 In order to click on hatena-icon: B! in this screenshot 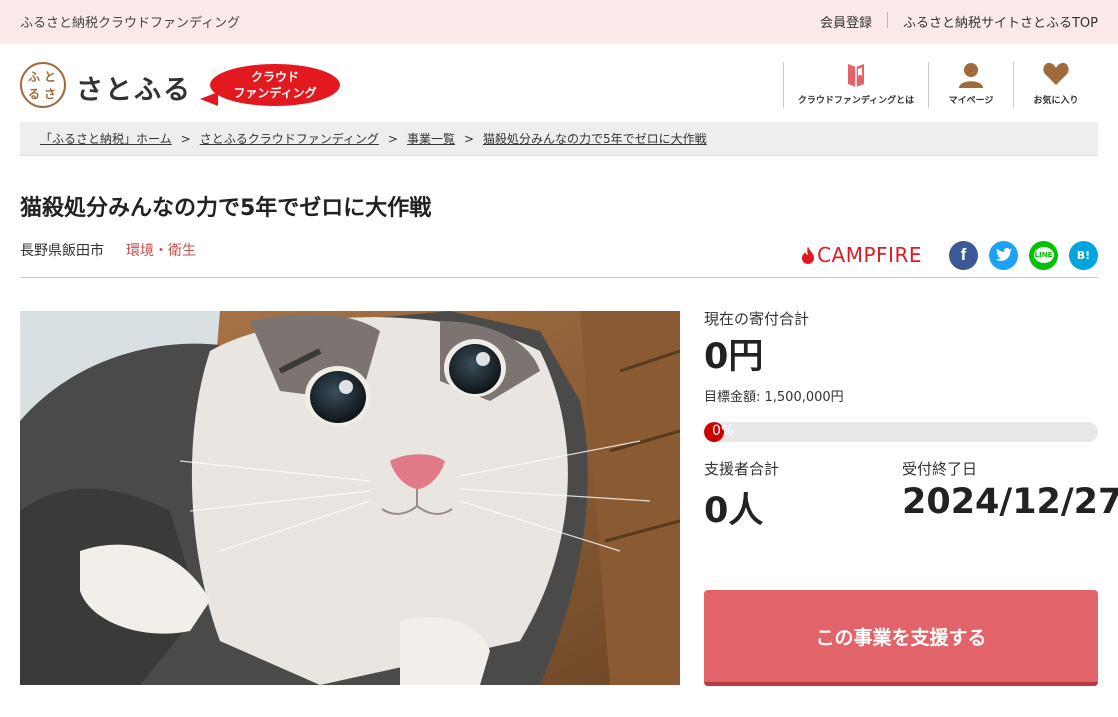, I will do `click(1083, 255)`.